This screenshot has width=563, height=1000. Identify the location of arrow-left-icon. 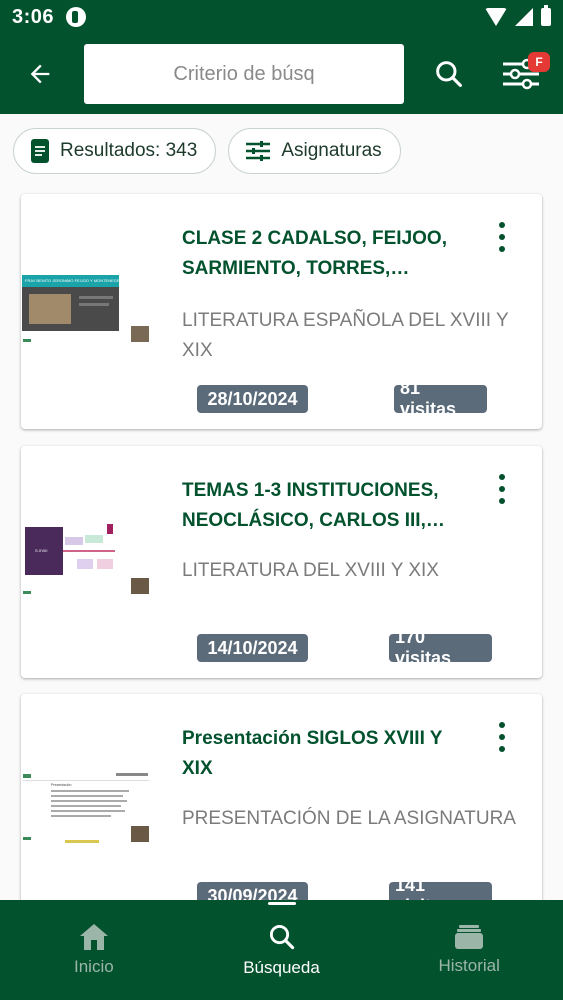
(40, 74).